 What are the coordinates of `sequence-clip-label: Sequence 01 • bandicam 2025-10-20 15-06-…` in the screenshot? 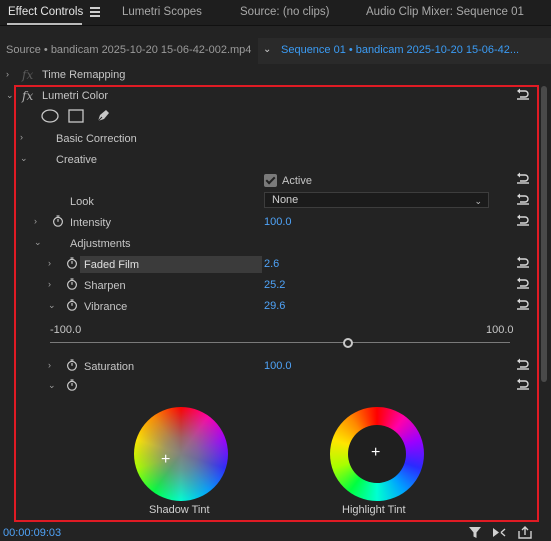 It's located at (400, 50).